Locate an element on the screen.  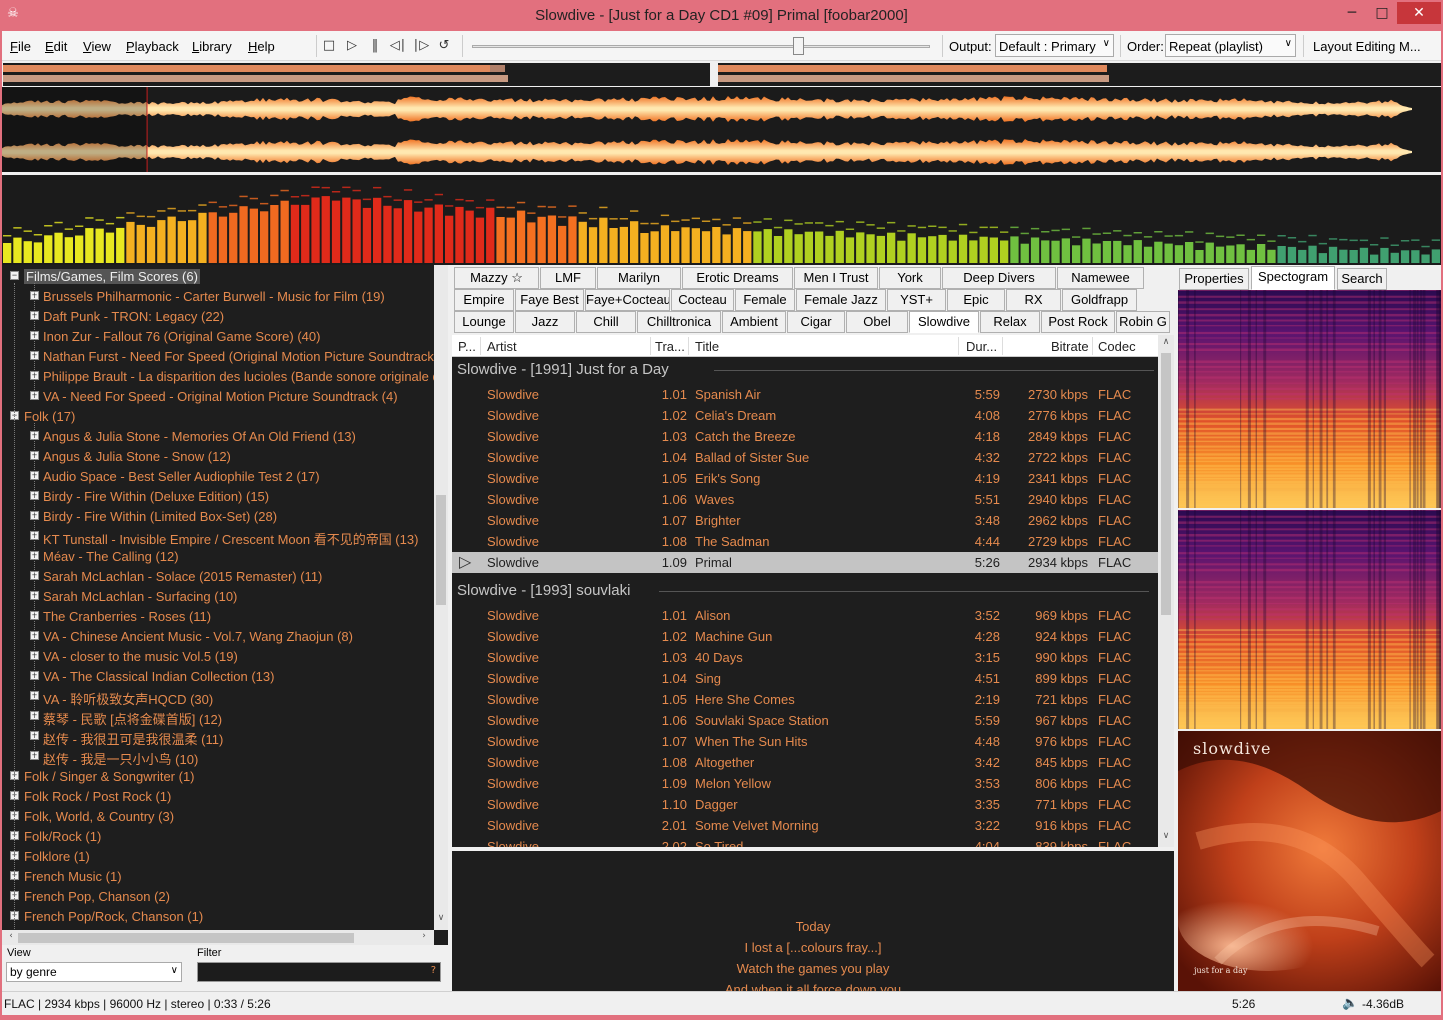
tree-child-node: + 赵传 - 我是一只小小鸟 (10) is located at coordinates (218, 757).